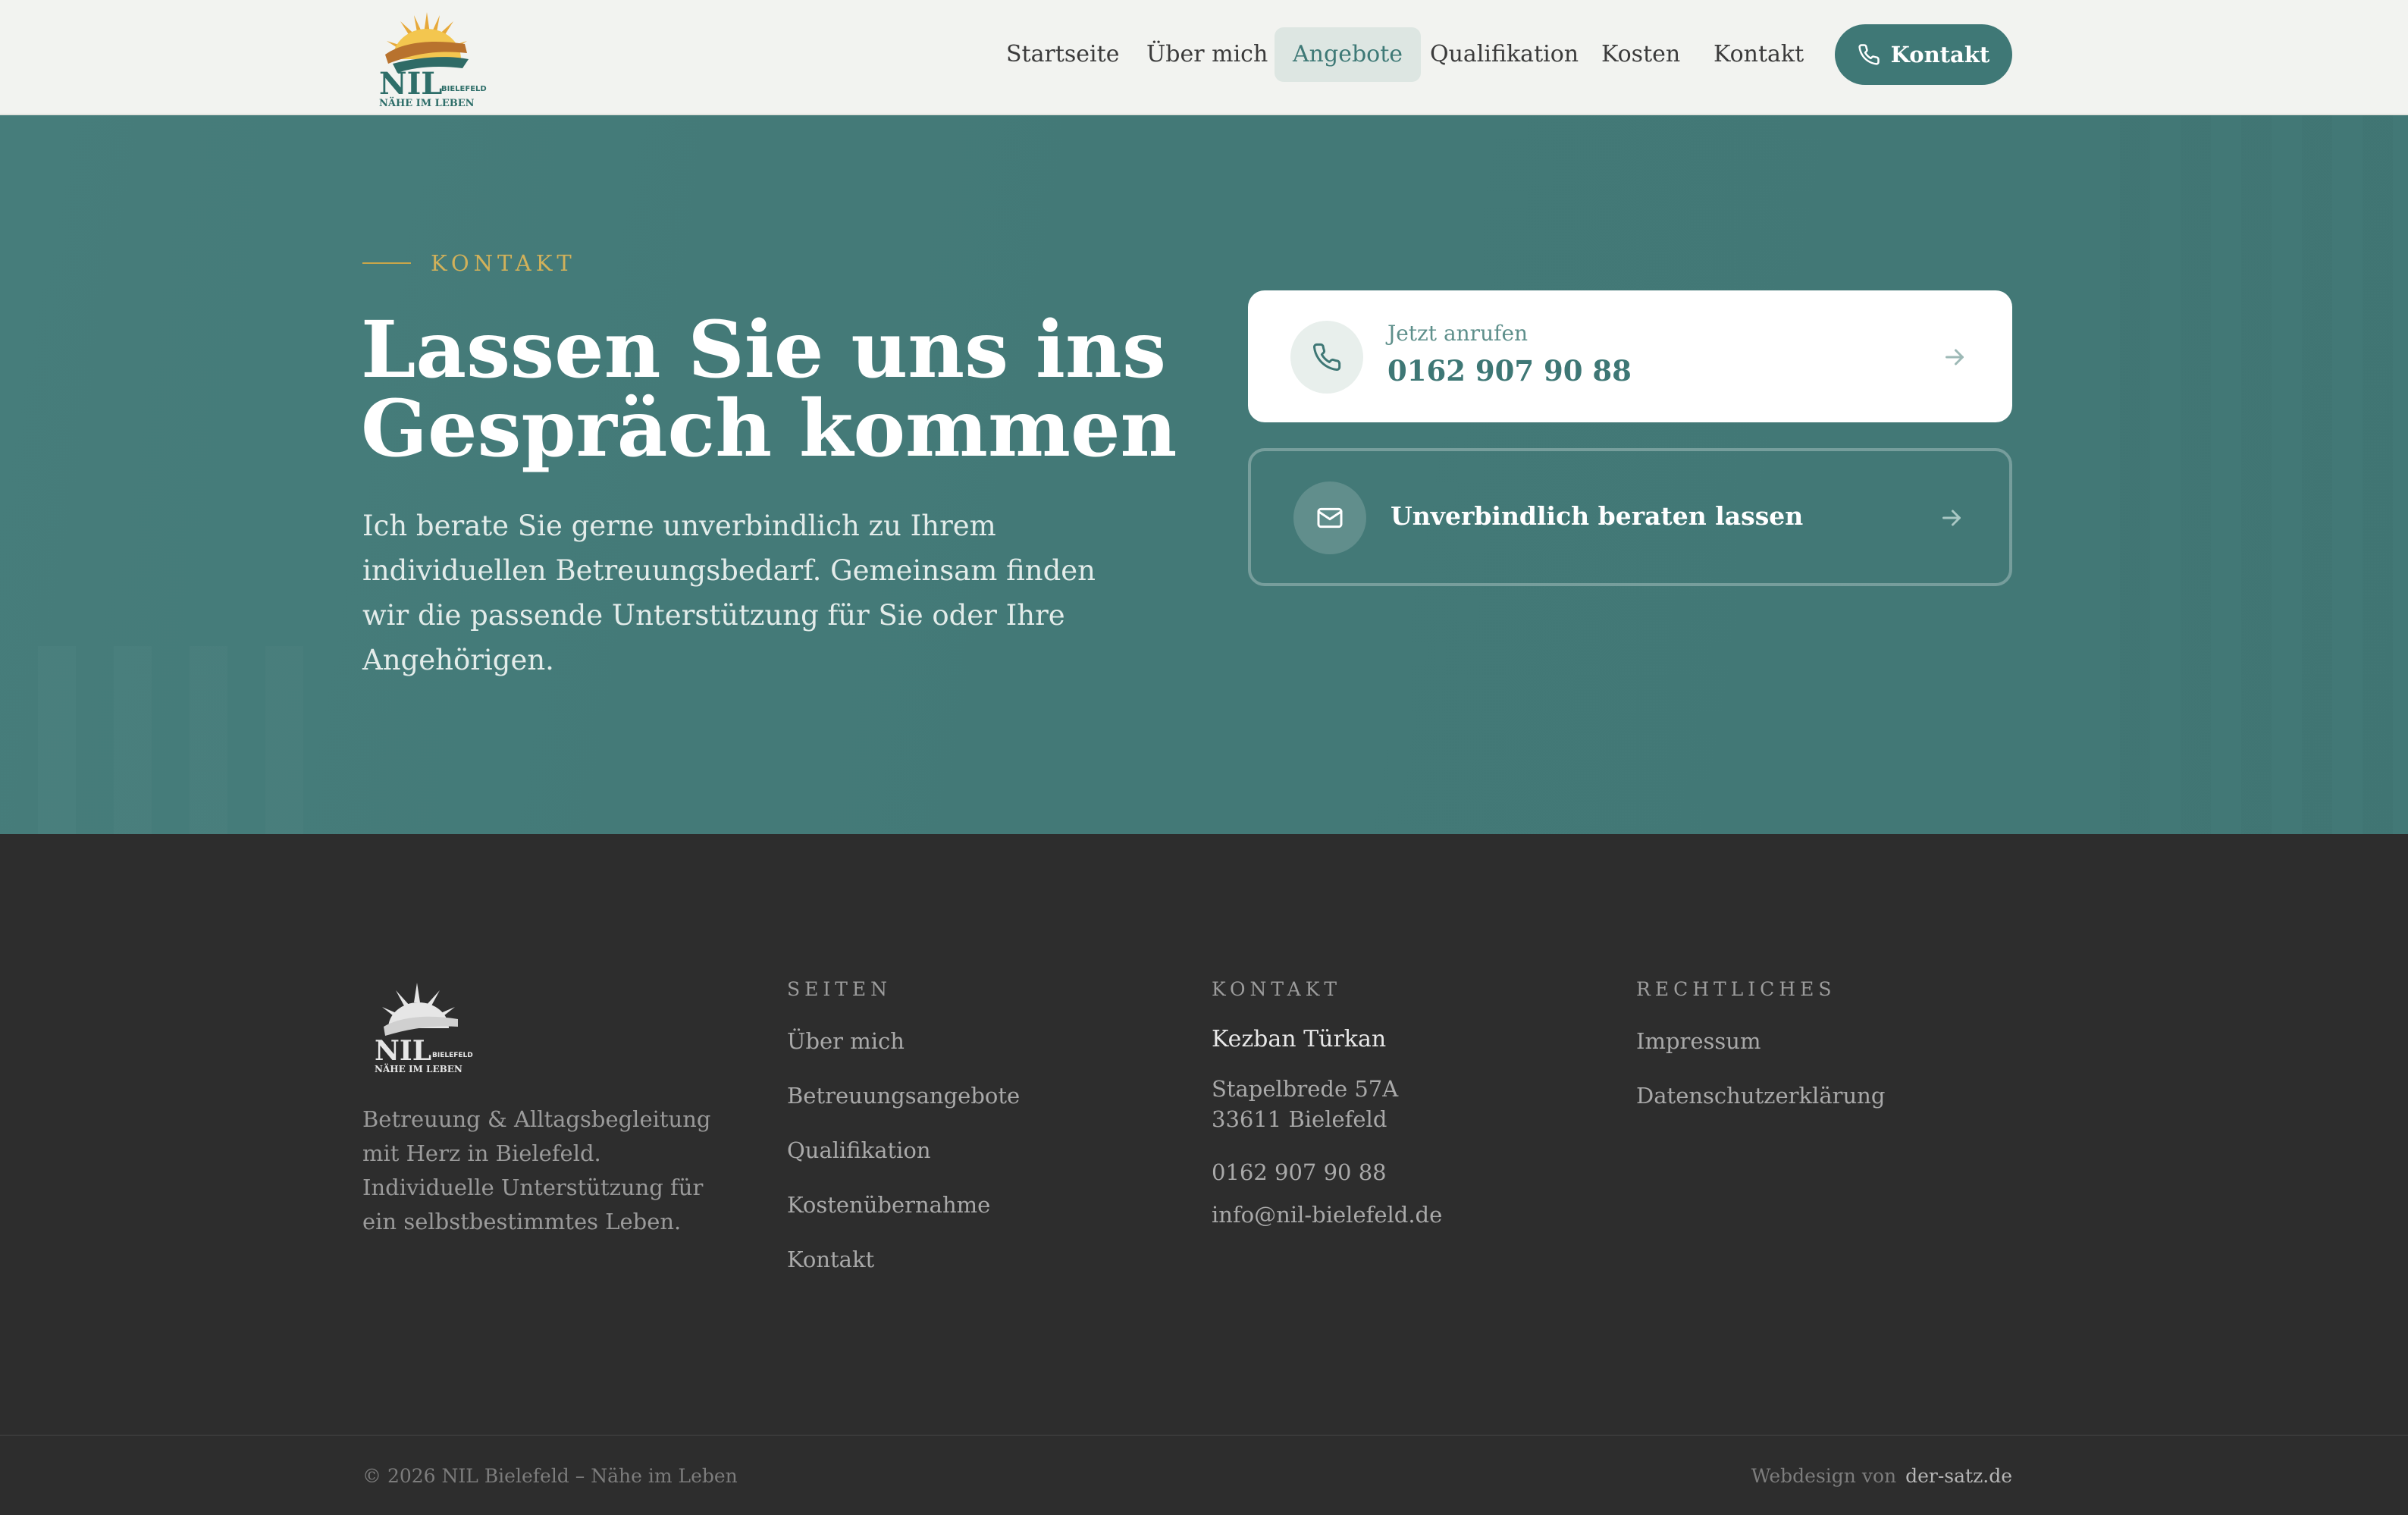 The width and height of the screenshot is (2408, 1515). What do you see at coordinates (1458, 333) in the screenshot?
I see `call-card-label: Jetzt anrufen` at bounding box center [1458, 333].